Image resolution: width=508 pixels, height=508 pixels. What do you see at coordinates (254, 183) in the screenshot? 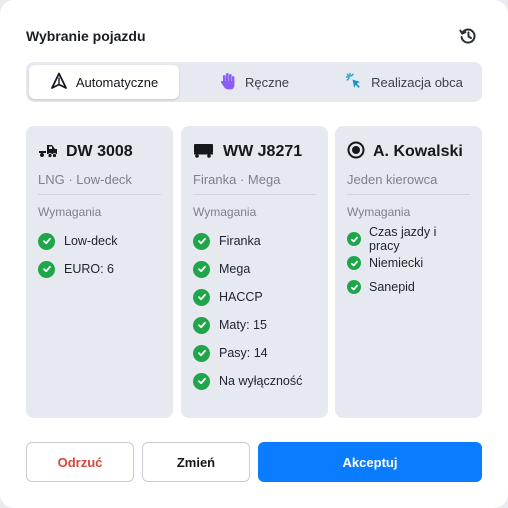
I see `trailer-subtitle: Firanka · Mega` at bounding box center [254, 183].